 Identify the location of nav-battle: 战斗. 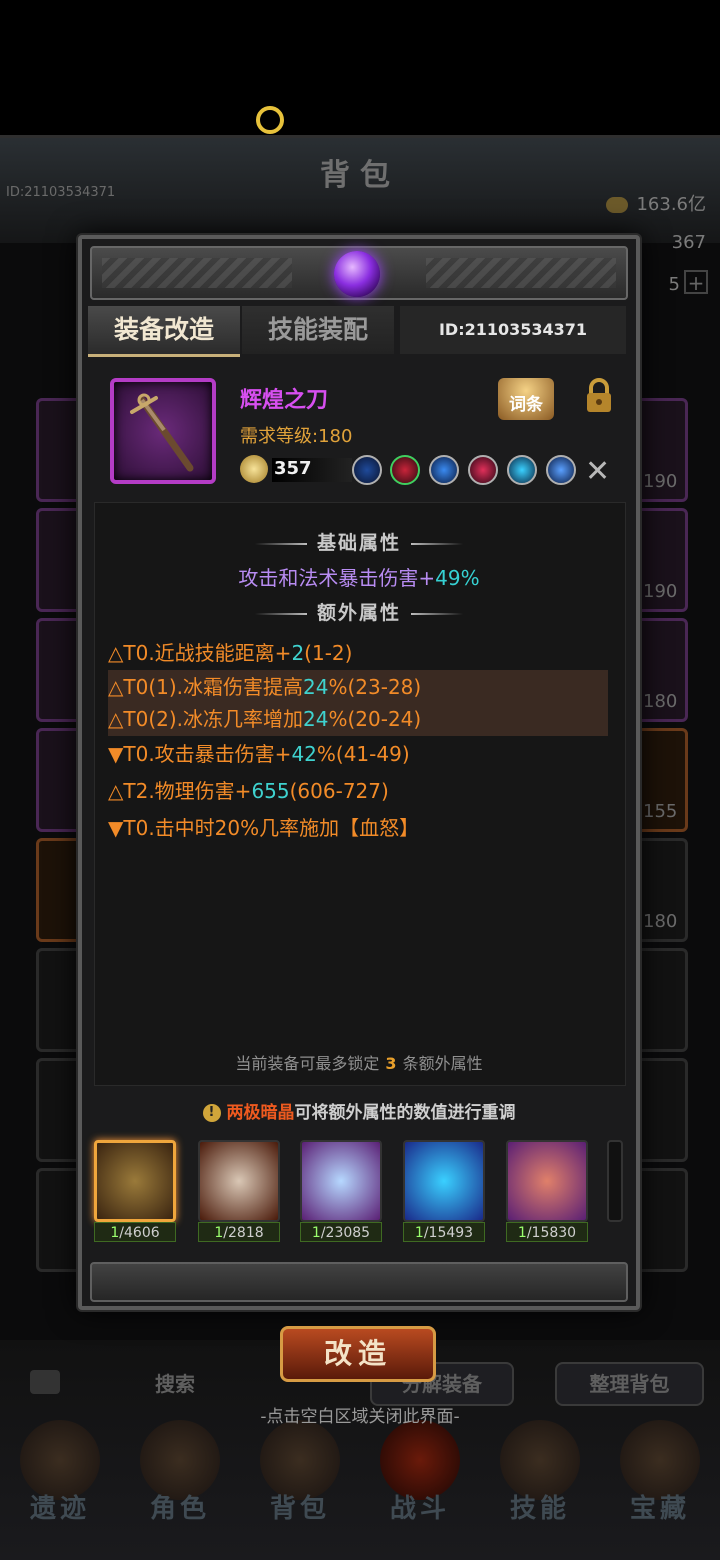
(420, 1485).